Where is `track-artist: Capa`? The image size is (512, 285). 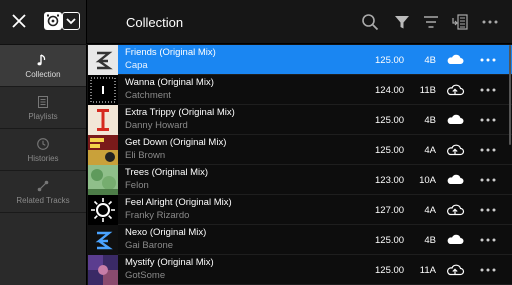
track-artist: Capa is located at coordinates (136, 65).